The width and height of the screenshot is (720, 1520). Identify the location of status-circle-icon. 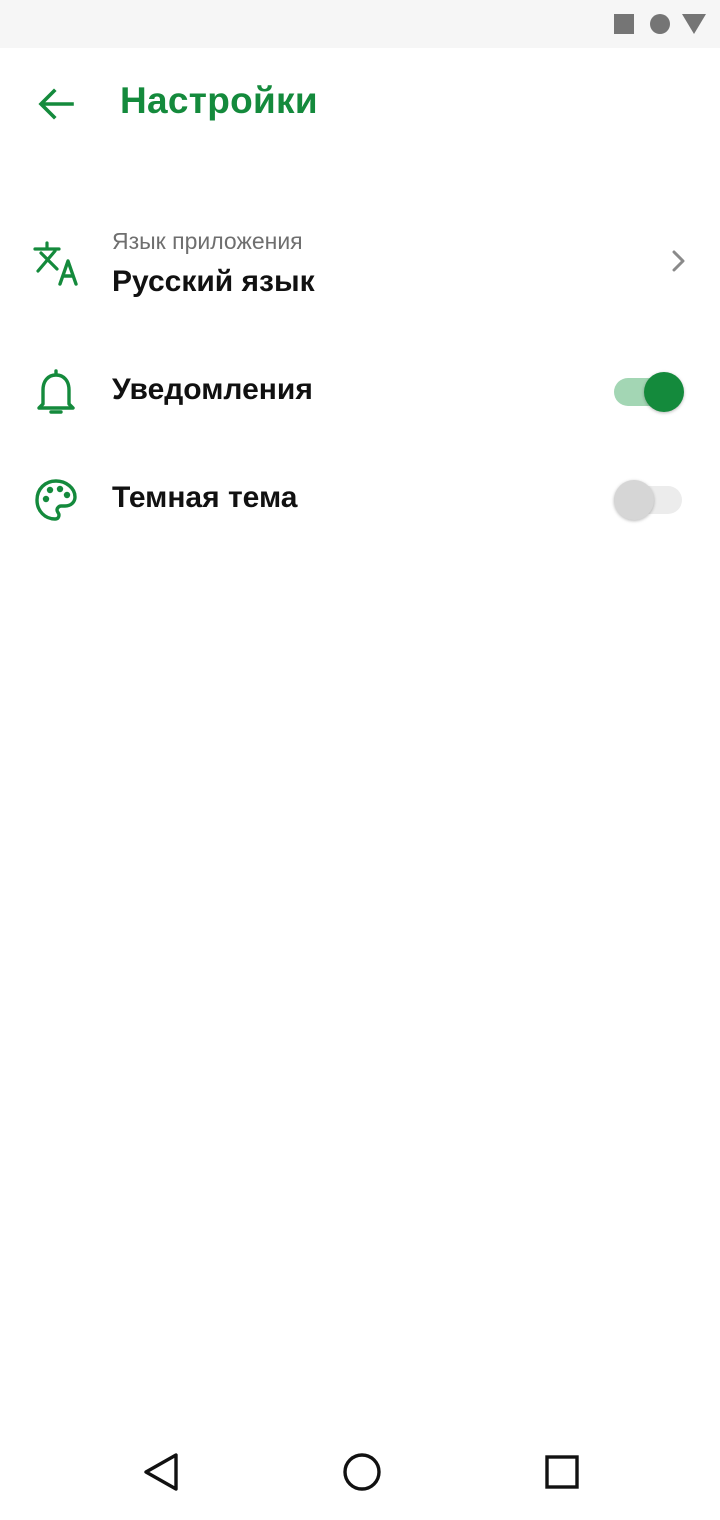
(660, 24).